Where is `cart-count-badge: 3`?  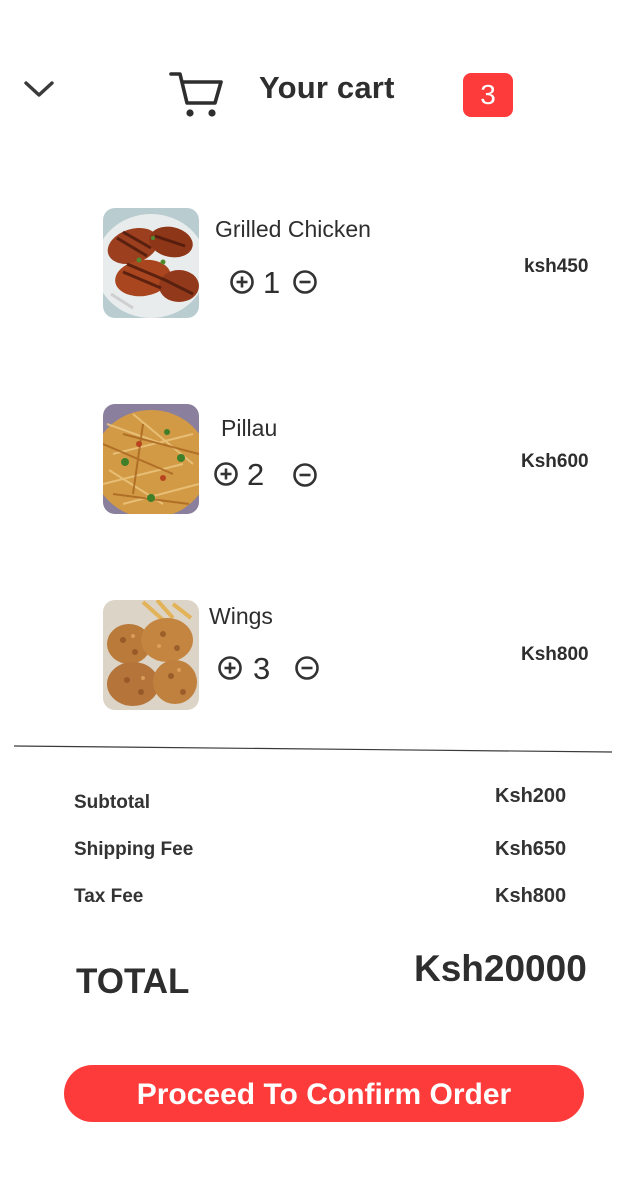
cart-count-badge: 3 is located at coordinates (488, 95).